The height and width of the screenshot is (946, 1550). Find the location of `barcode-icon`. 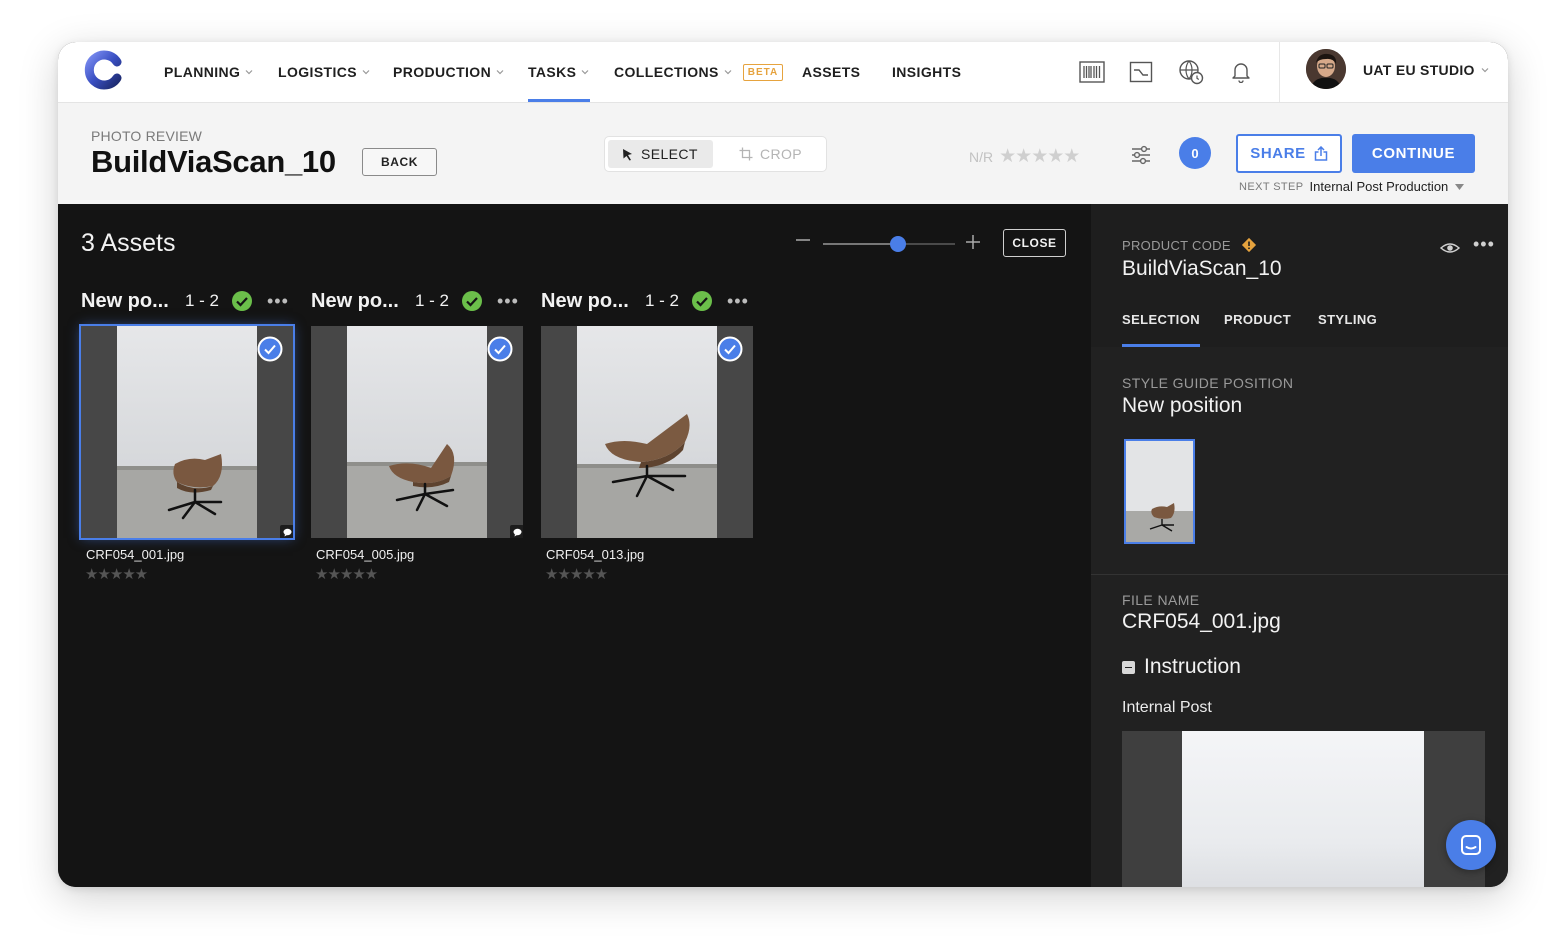

barcode-icon is located at coordinates (1092, 72).